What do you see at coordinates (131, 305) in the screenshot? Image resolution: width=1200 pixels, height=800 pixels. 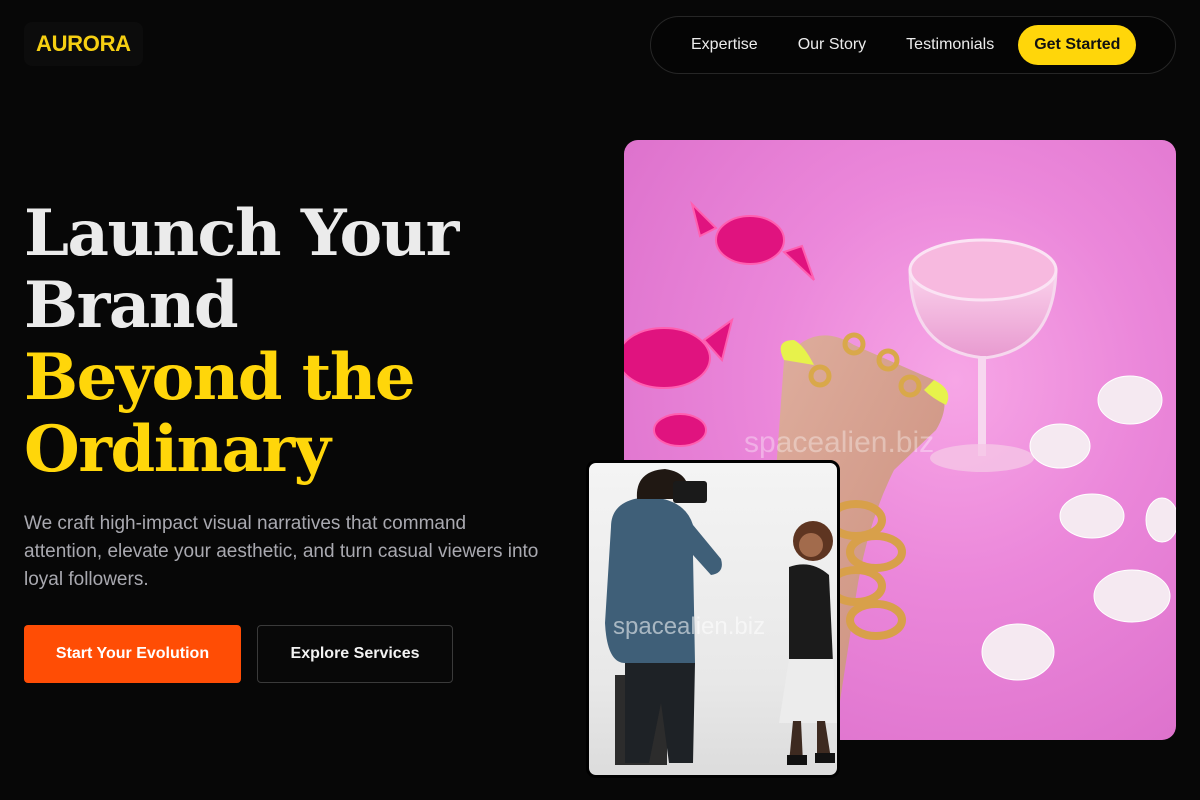 I see `hero-title-line: Brand` at bounding box center [131, 305].